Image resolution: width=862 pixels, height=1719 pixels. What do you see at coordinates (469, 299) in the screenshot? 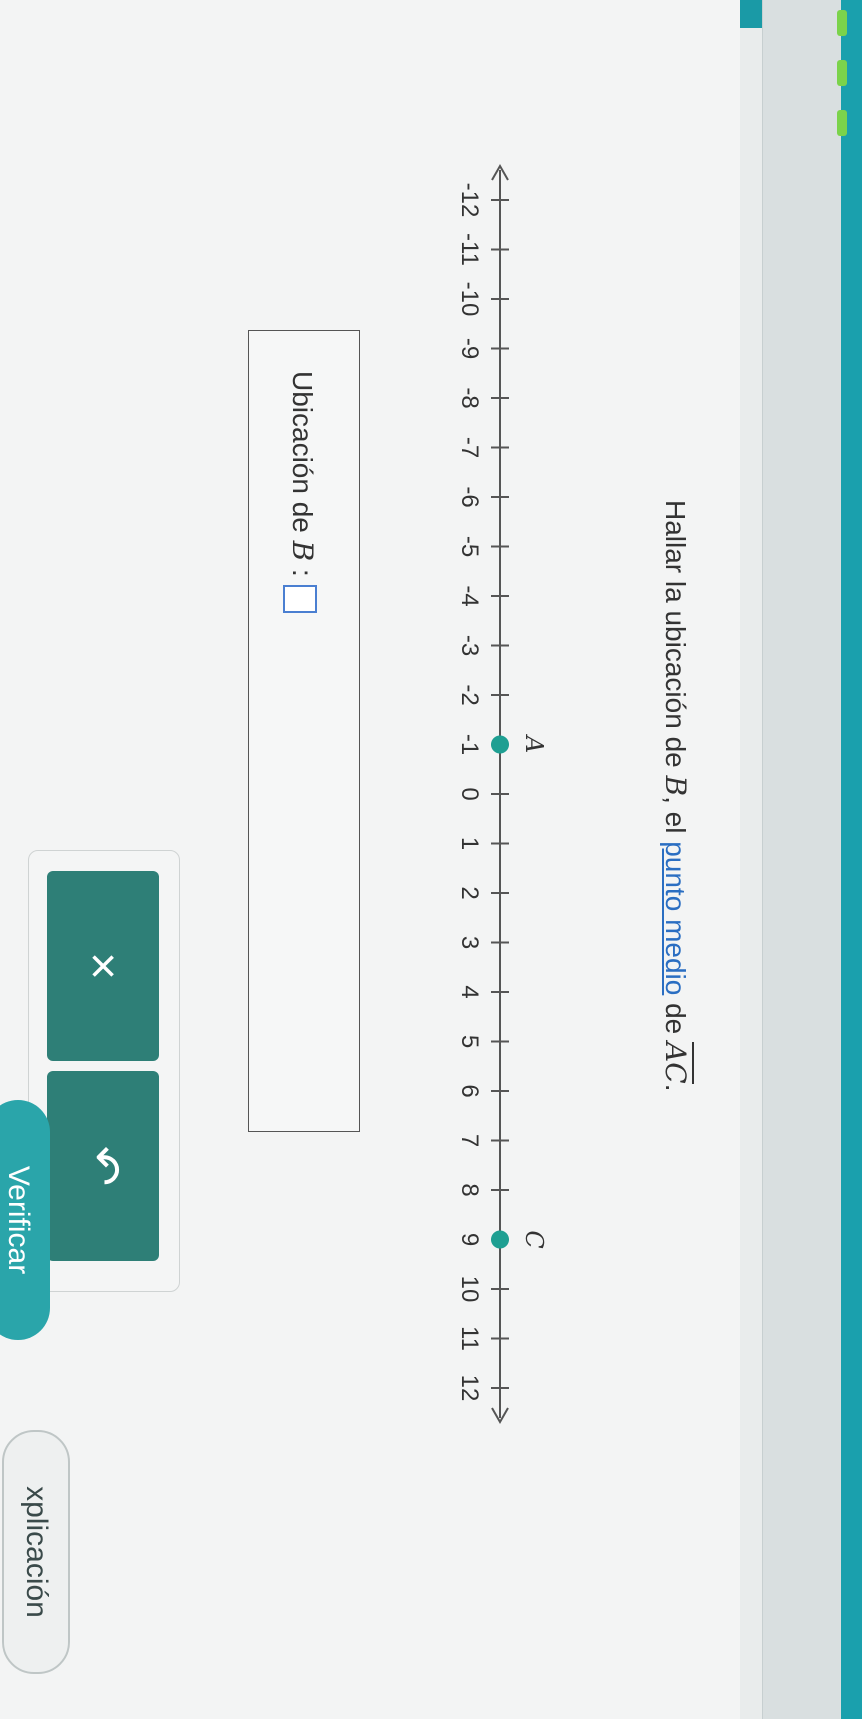
I see `tick-label: -10` at bounding box center [469, 299].